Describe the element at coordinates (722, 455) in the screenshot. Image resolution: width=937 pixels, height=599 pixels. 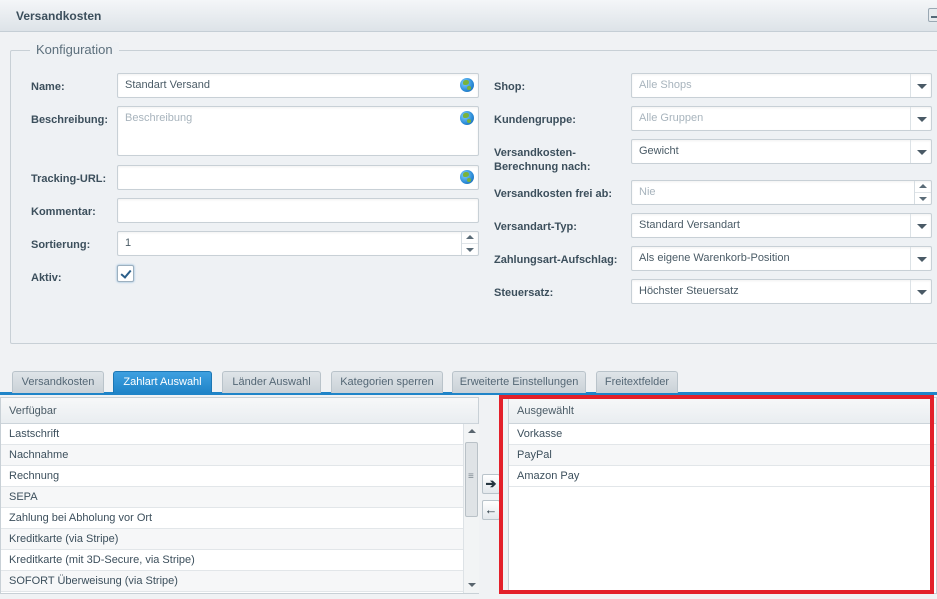
I see `list-item: PayPal` at that location.